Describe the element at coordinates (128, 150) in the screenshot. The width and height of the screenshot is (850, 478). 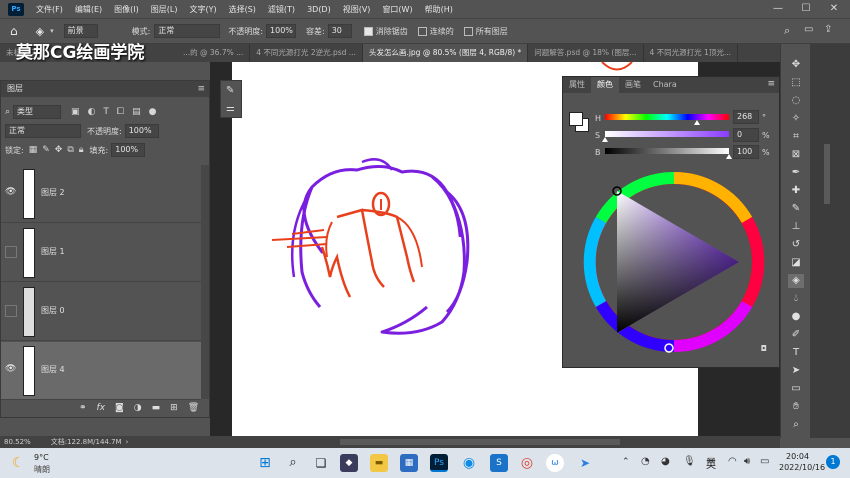
I see `fill-input: 100%` at that location.